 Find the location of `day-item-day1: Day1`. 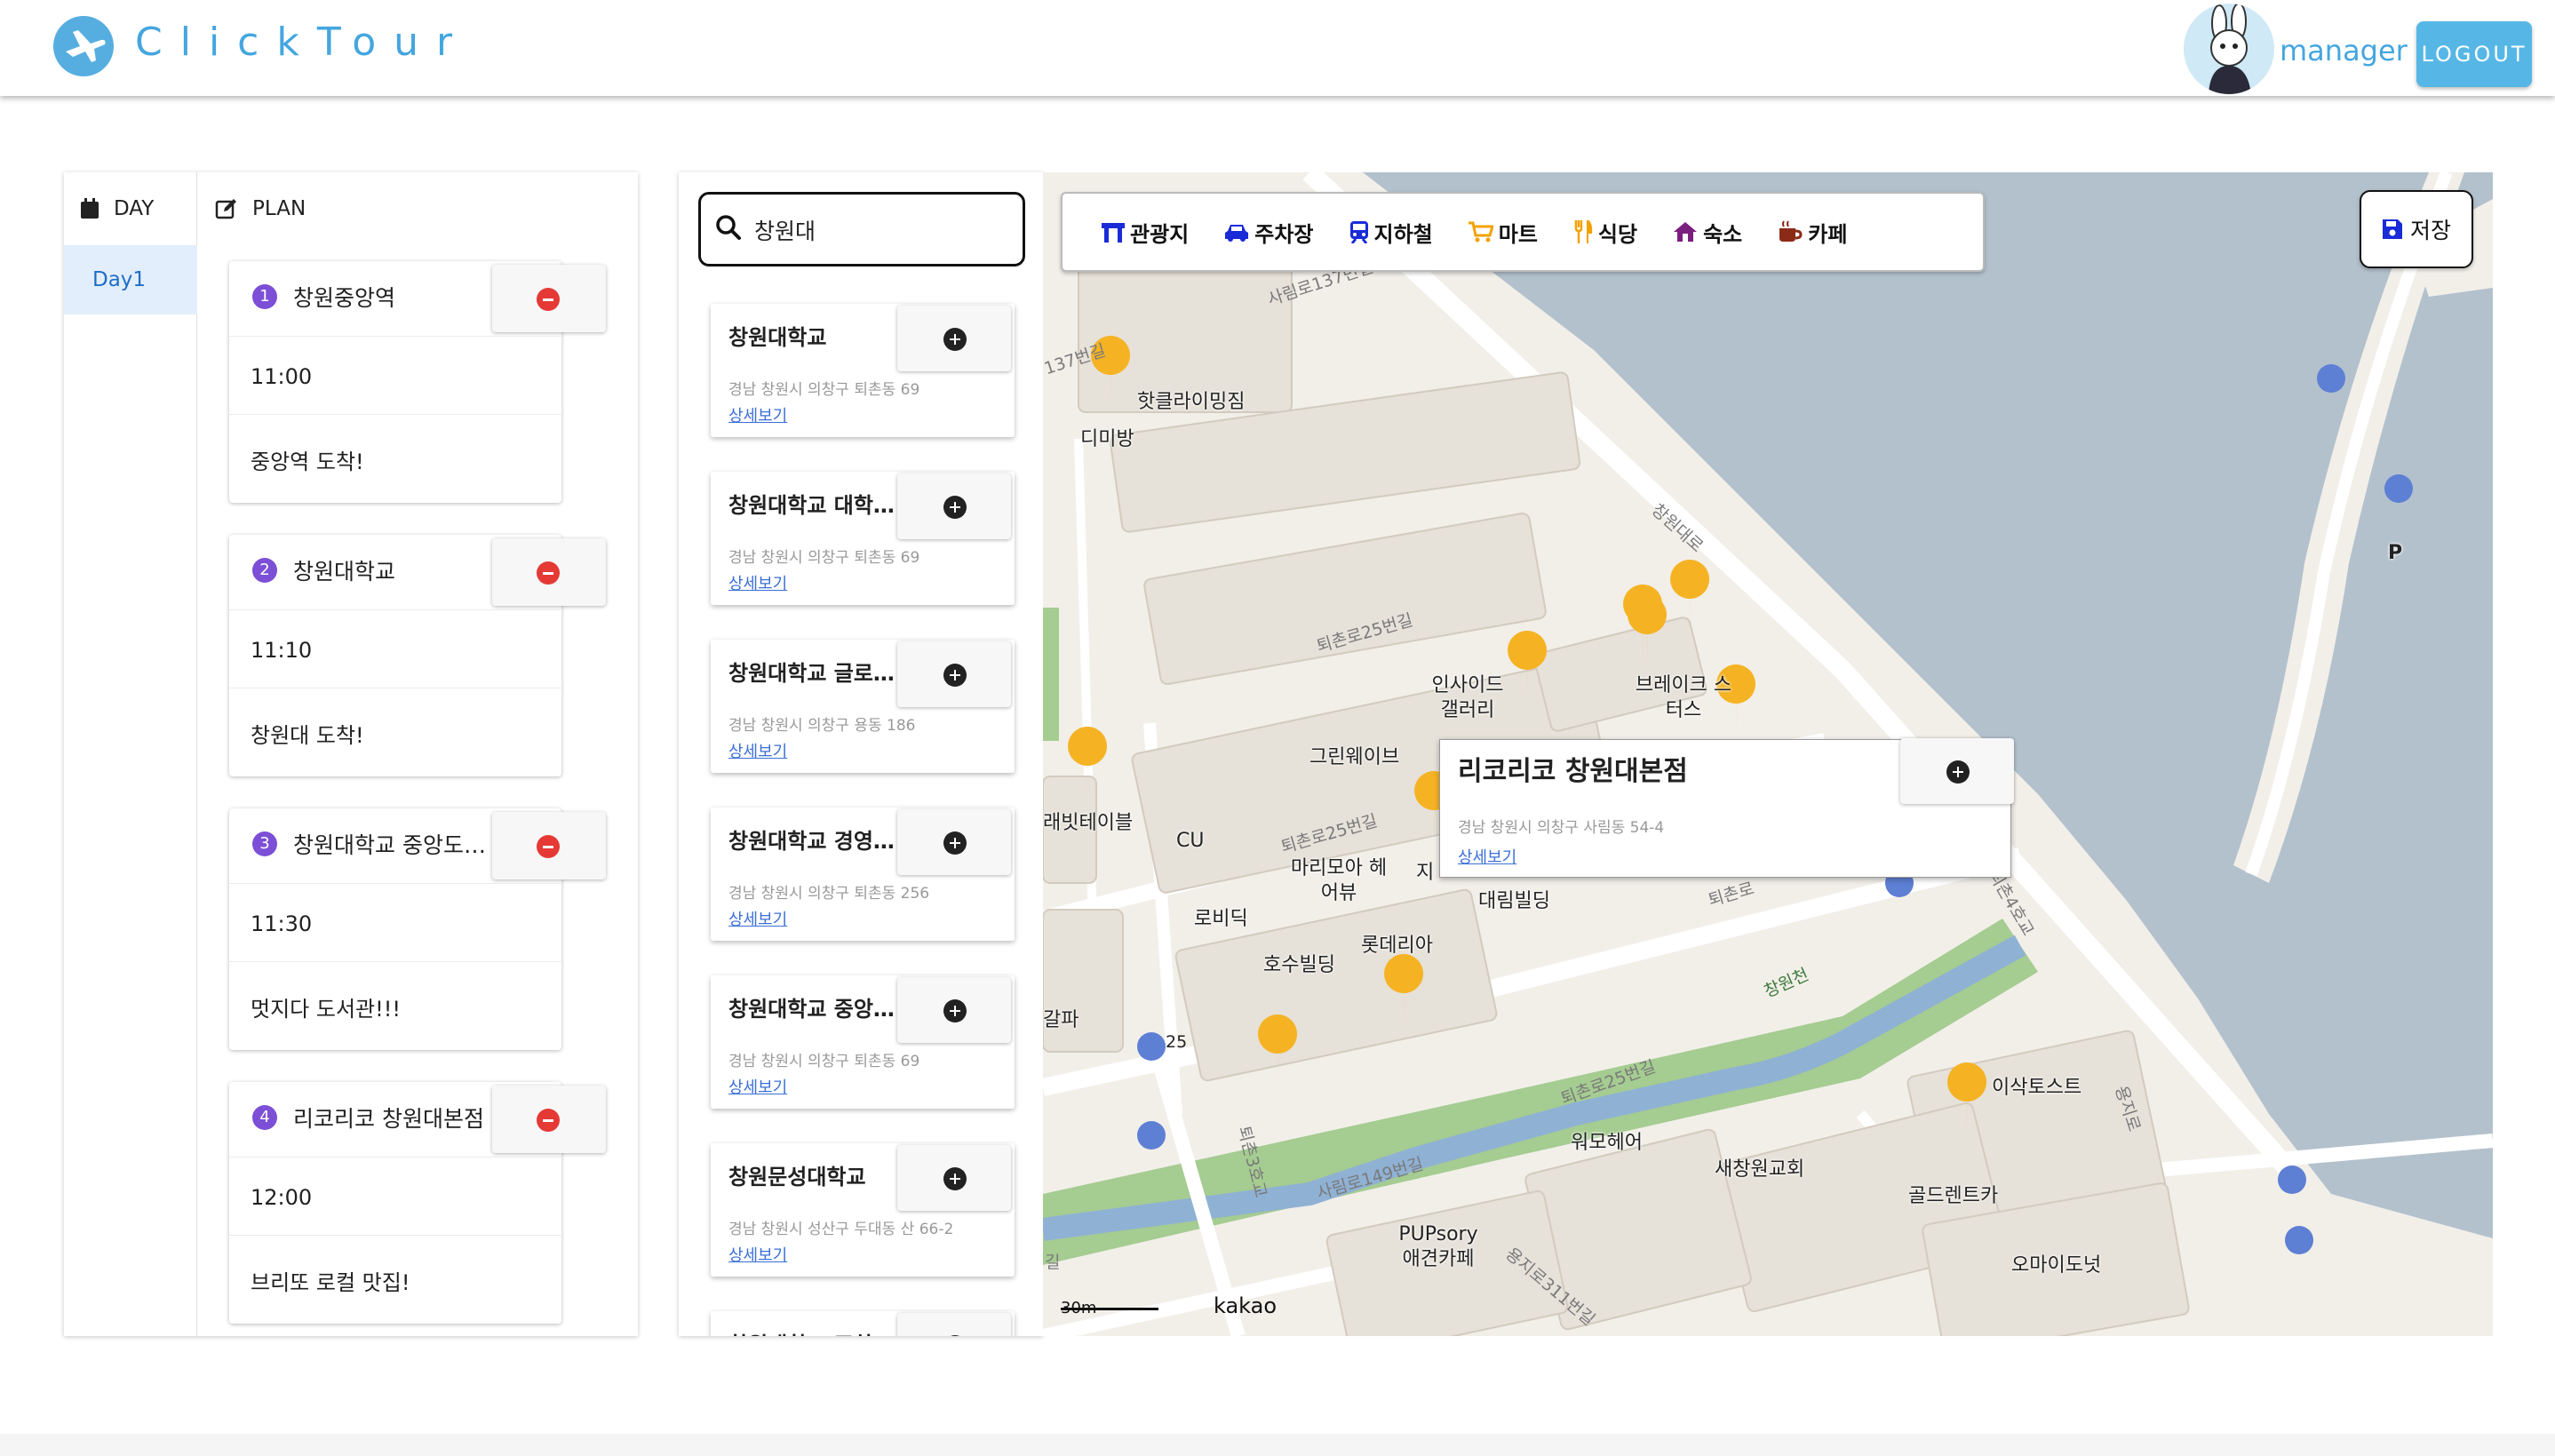

day-item-day1: Day1 is located at coordinates (130, 279).